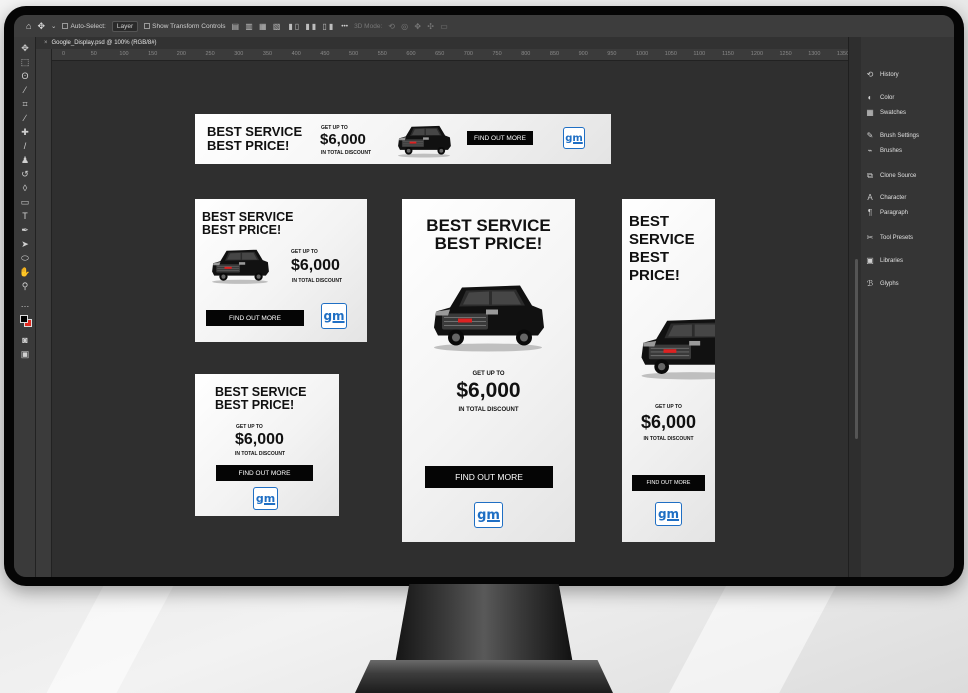 This screenshot has height=693, width=968. I want to click on panel-item-label: Swatches, so click(893, 112).